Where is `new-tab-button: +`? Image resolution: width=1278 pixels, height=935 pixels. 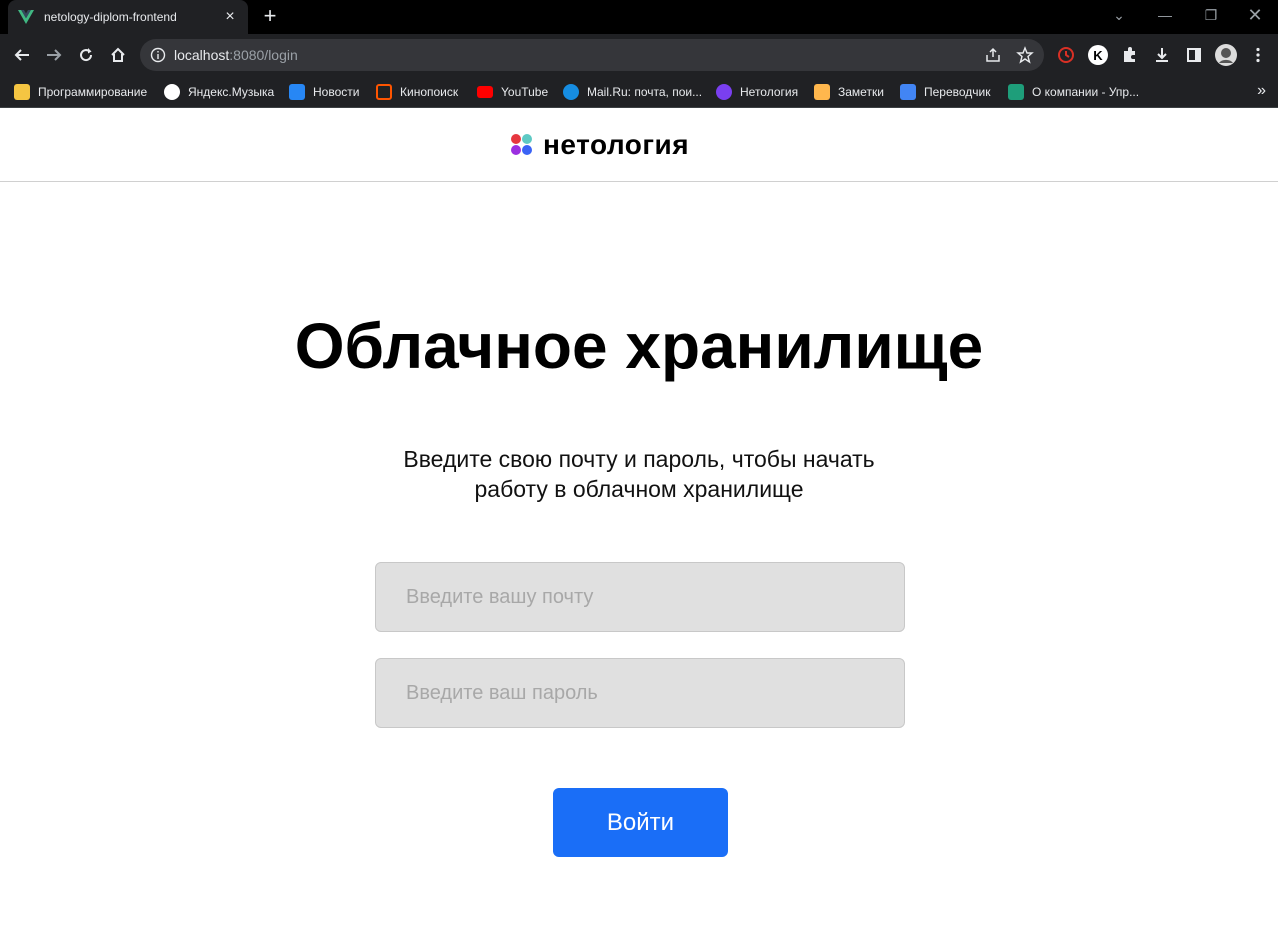
new-tab-button: + is located at coordinates (270, 16).